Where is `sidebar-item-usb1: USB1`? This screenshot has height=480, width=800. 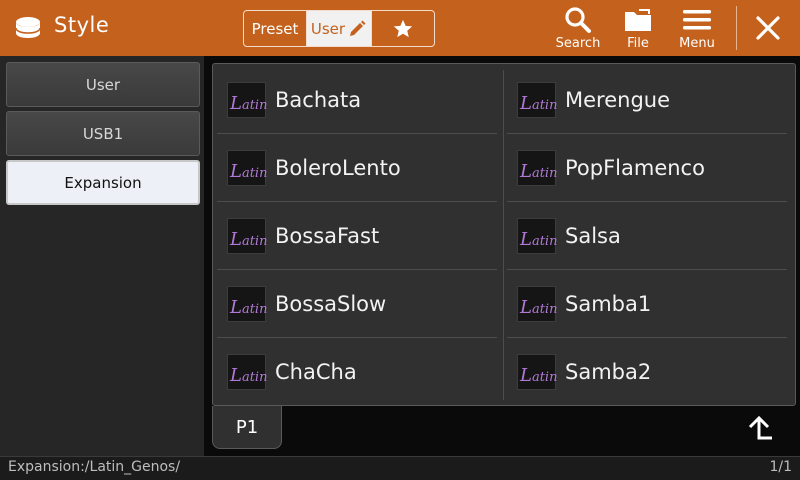
sidebar-item-usb1: USB1 is located at coordinates (103, 133).